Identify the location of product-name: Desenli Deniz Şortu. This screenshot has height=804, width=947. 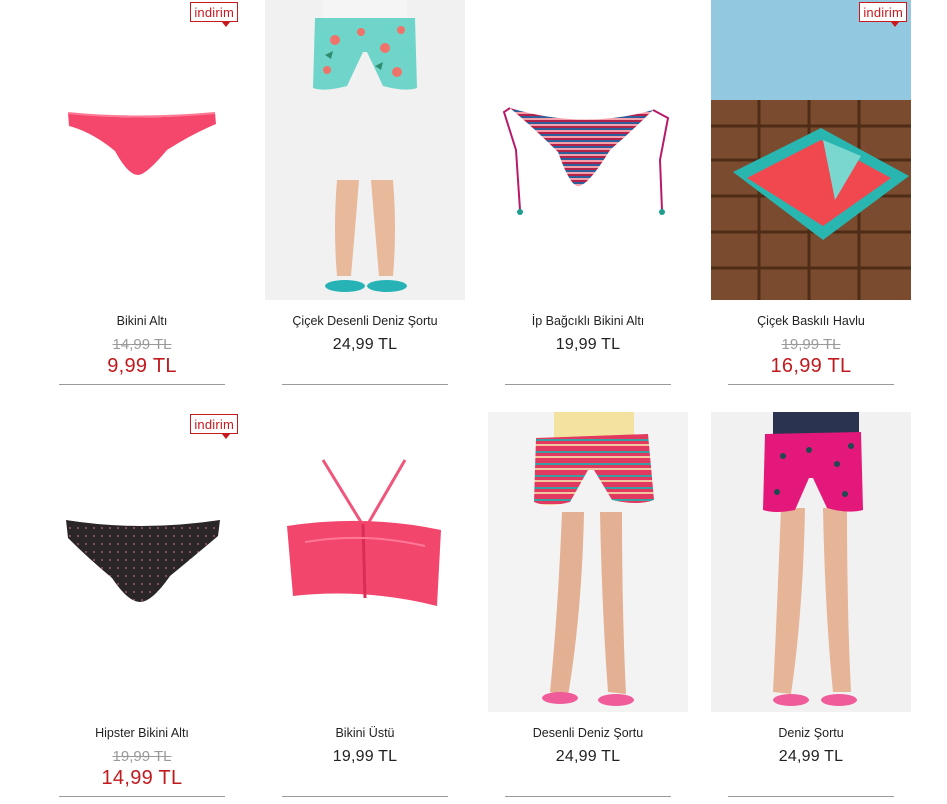
(588, 733).